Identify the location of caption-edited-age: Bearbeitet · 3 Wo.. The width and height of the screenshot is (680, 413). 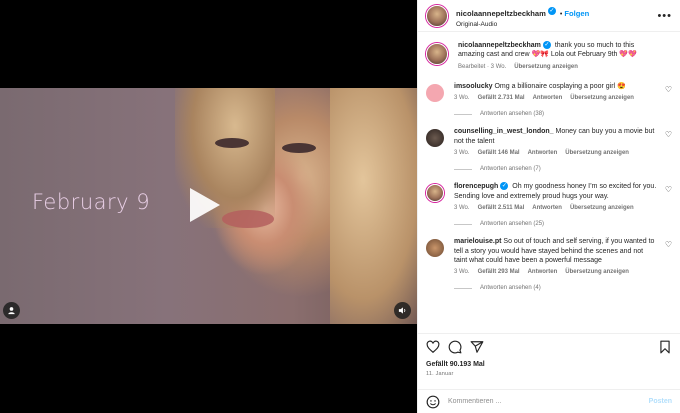
(482, 66).